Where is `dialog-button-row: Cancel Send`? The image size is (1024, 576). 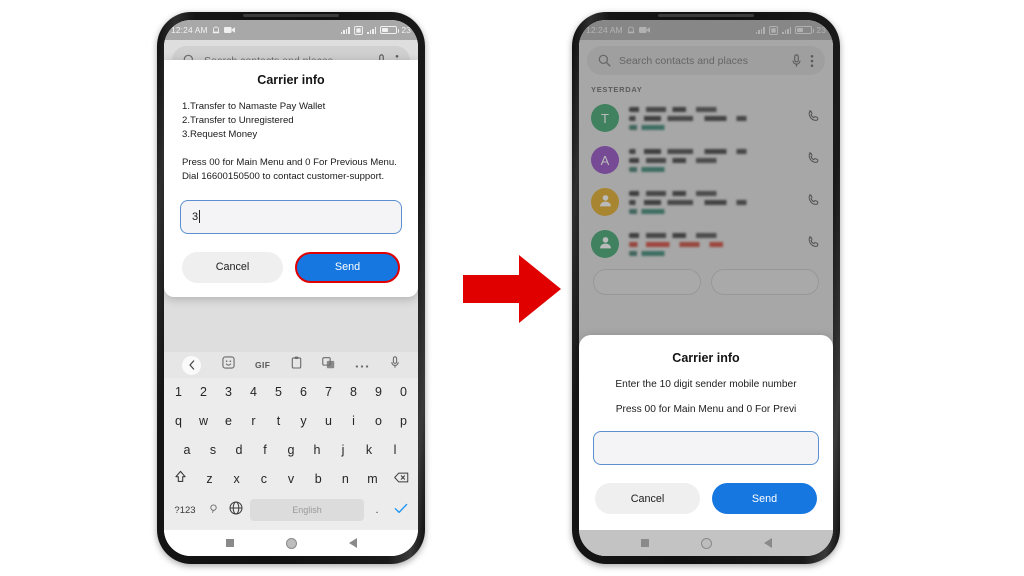
dialog-button-row: Cancel Send is located at coordinates (291, 267).